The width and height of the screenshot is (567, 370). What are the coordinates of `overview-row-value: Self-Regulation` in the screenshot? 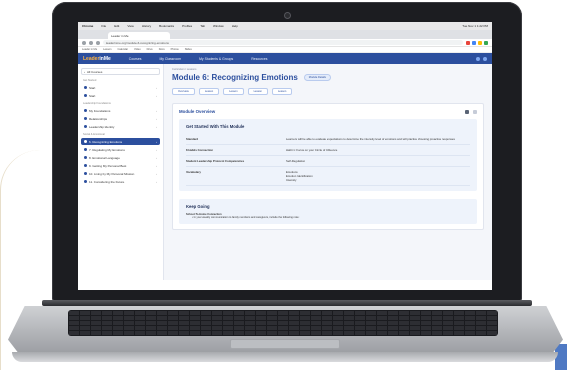 It's located at (296, 161).